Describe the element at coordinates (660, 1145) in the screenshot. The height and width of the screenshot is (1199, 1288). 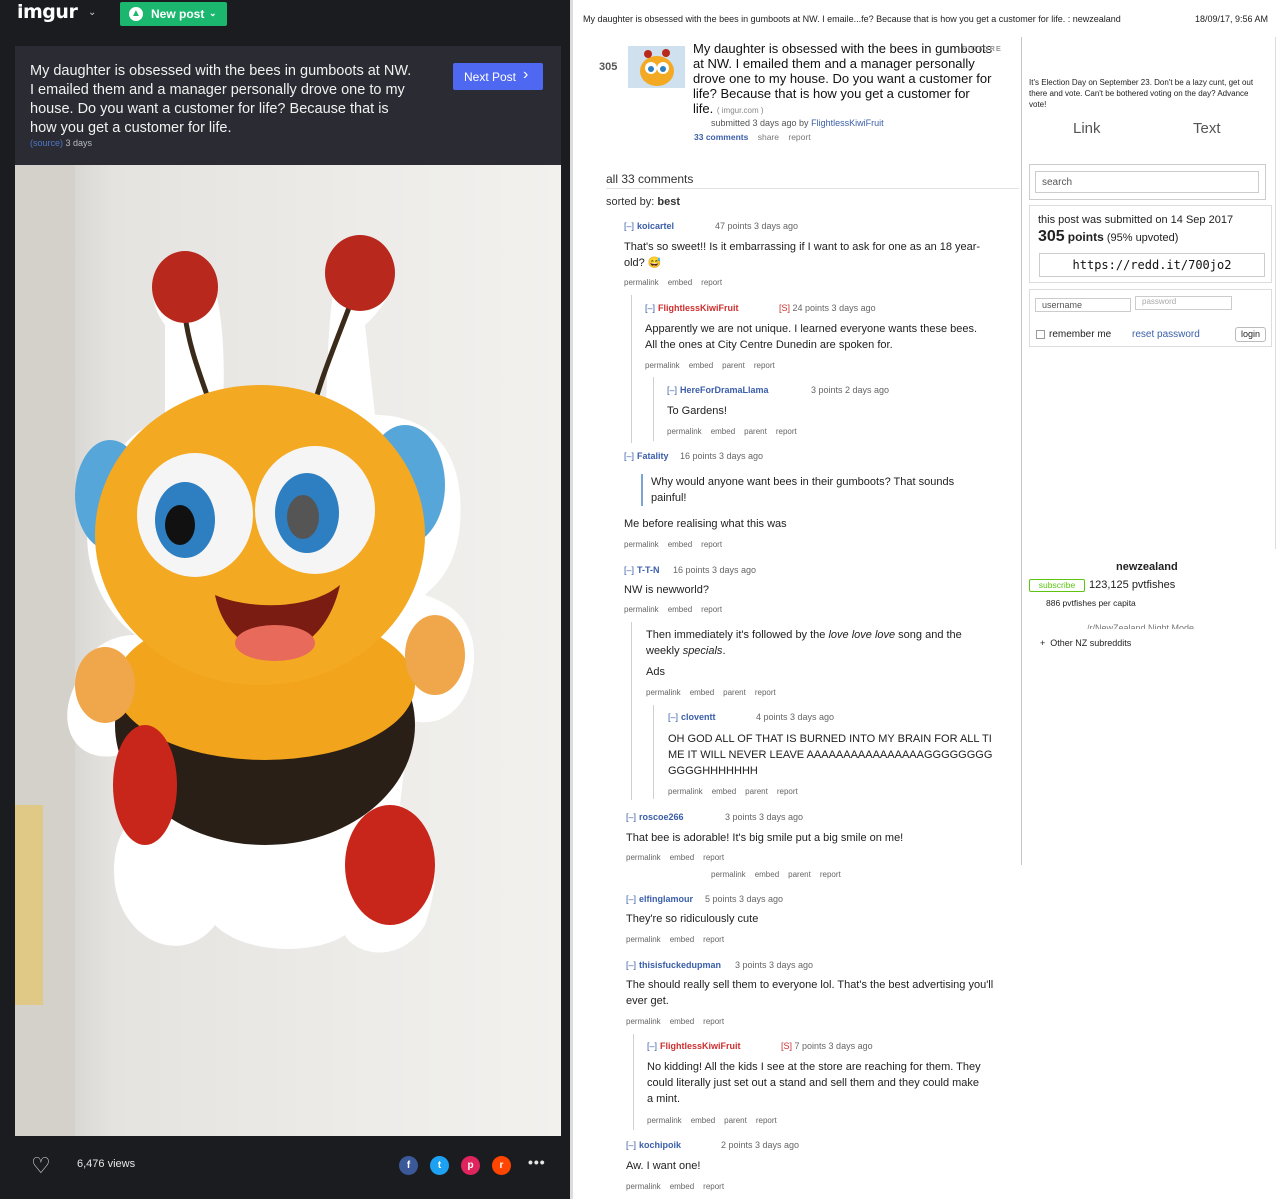
I see `comment-author: kochipoik` at that location.